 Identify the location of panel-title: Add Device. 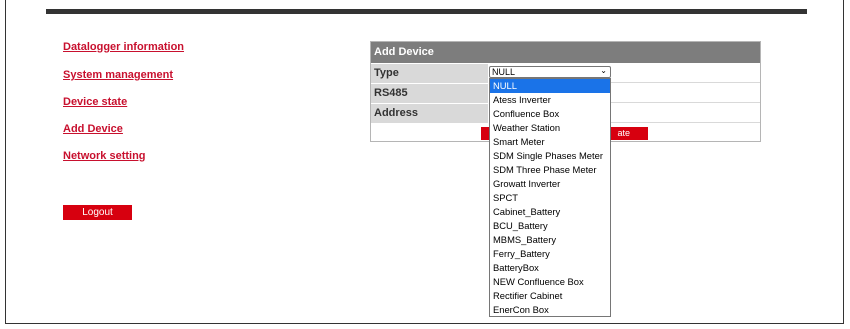
(565, 52).